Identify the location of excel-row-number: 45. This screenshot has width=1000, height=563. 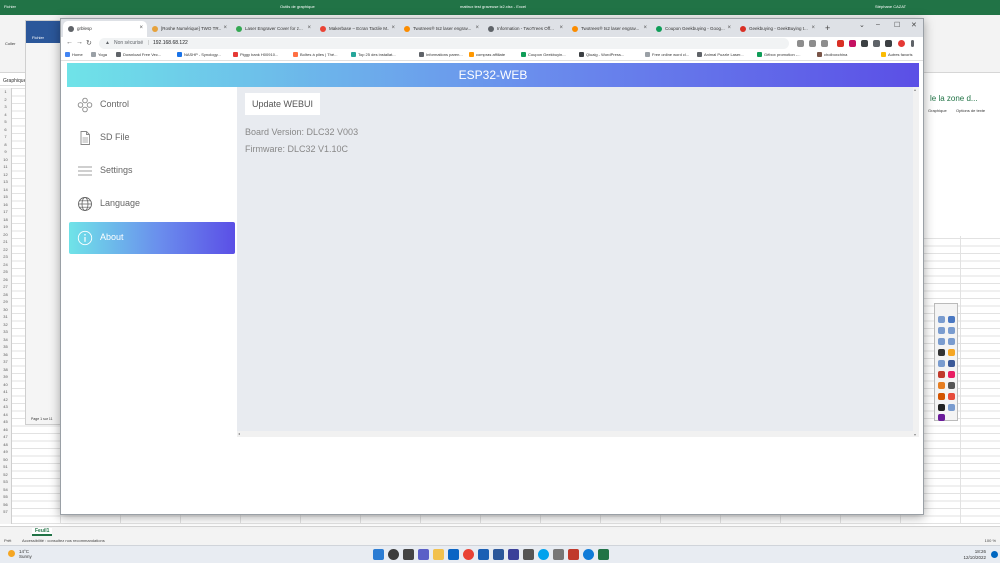
(5, 422).